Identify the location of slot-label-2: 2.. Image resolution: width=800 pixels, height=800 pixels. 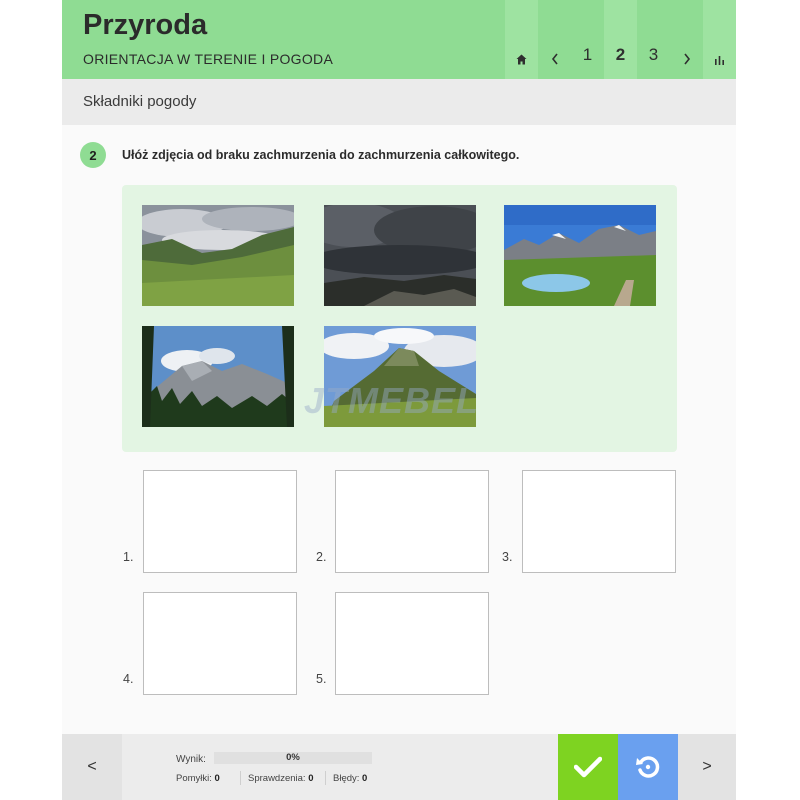
(321, 557).